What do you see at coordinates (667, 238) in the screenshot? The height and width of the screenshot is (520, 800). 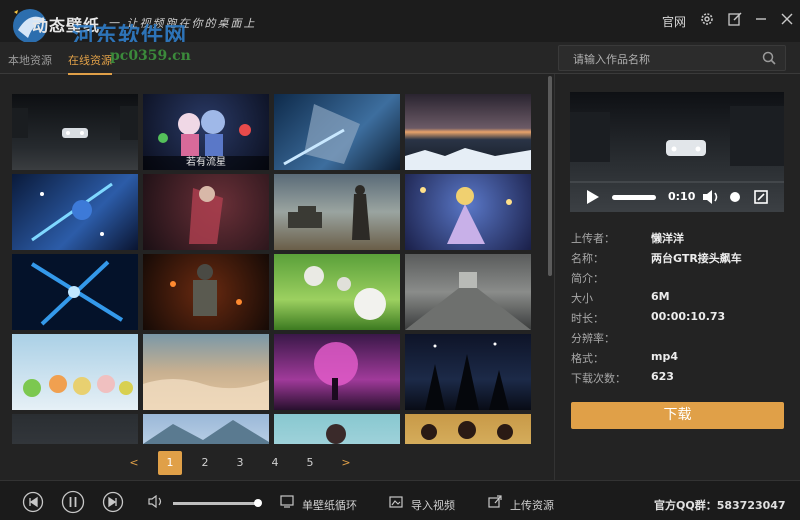 I see `detail-value: 懒洋洋` at bounding box center [667, 238].